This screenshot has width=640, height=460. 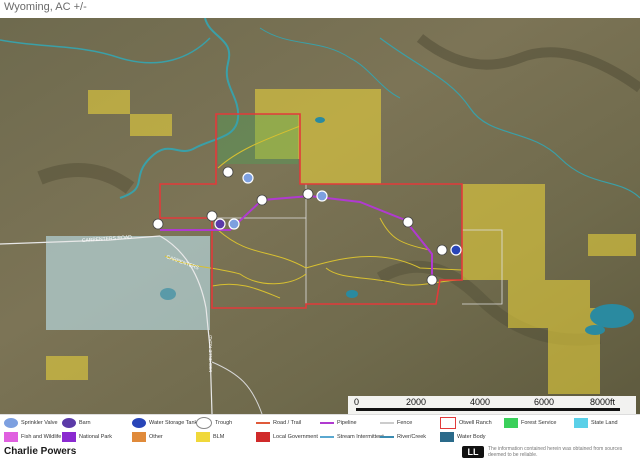 What do you see at coordinates (480, 402) in the screenshot?
I see `scale-tick: 4000` at bounding box center [480, 402].